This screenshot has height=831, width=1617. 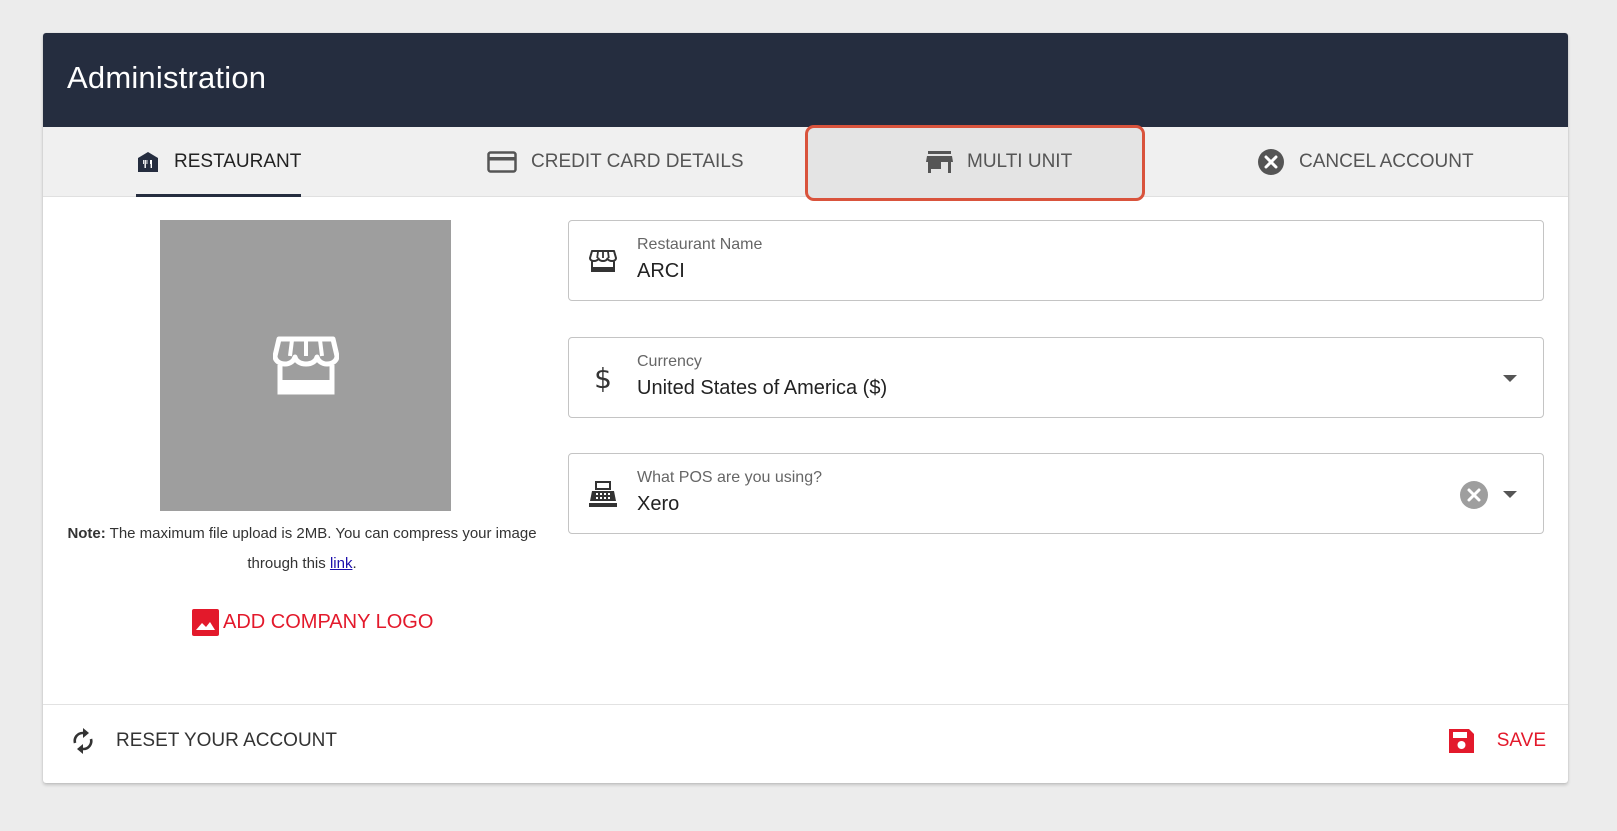 I want to click on reset-account-button: RESET YOUR ACCOUNT, so click(x=203, y=741).